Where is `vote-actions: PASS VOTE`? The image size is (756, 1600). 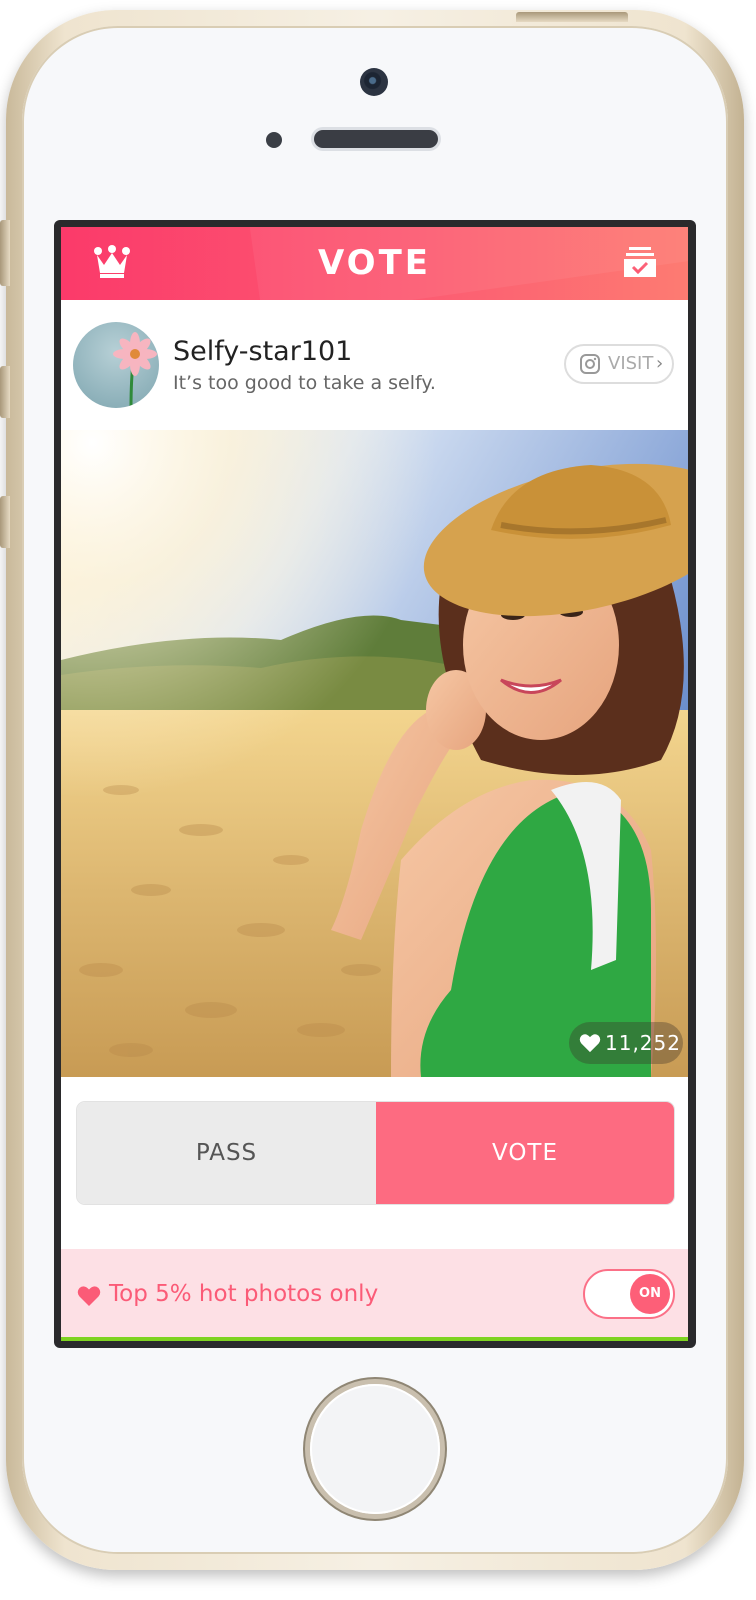
vote-actions: PASS VOTE is located at coordinates (375, 1153).